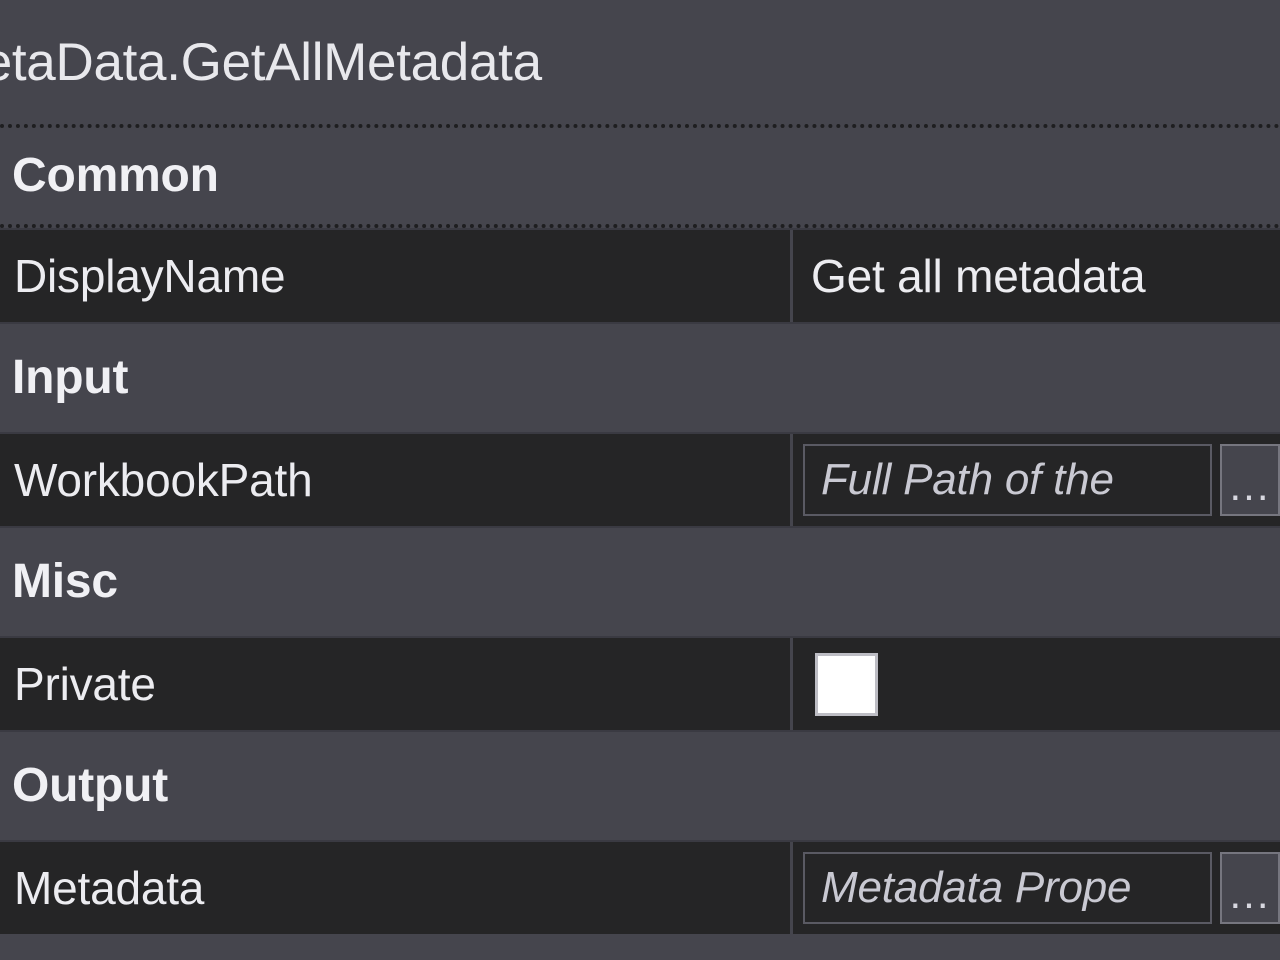 The height and width of the screenshot is (960, 1280). I want to click on property-row-private: Private, so click(640, 683).